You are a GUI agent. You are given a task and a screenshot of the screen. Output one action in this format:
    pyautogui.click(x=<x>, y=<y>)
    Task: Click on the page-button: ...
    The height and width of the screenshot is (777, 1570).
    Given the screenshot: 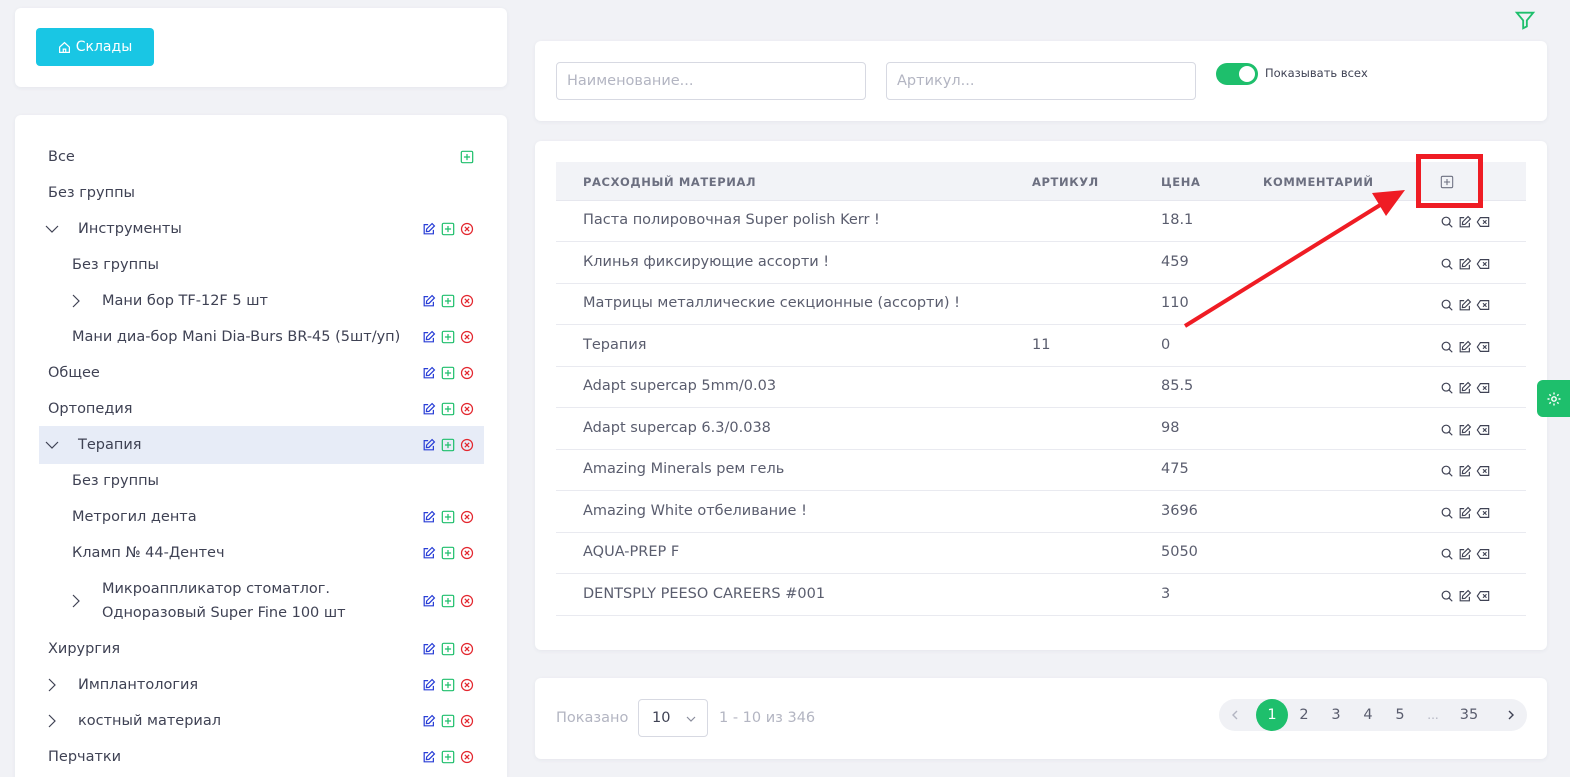 What is the action you would take?
    pyautogui.click(x=1433, y=715)
    